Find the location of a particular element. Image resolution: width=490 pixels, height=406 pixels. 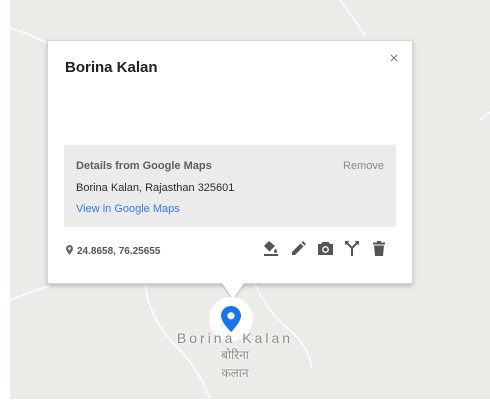

edit-button is located at coordinates (298, 248).